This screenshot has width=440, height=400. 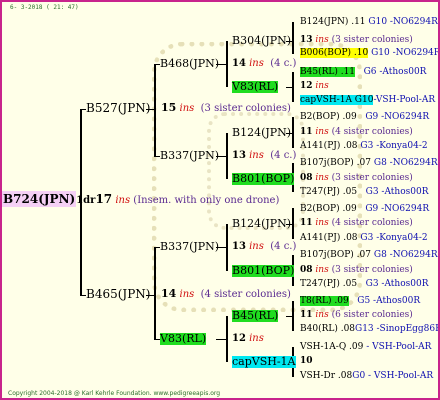 What do you see at coordinates (264, 63) in the screenshot?
I see `gen2-info: 14 ins (4 c.)` at bounding box center [264, 63].